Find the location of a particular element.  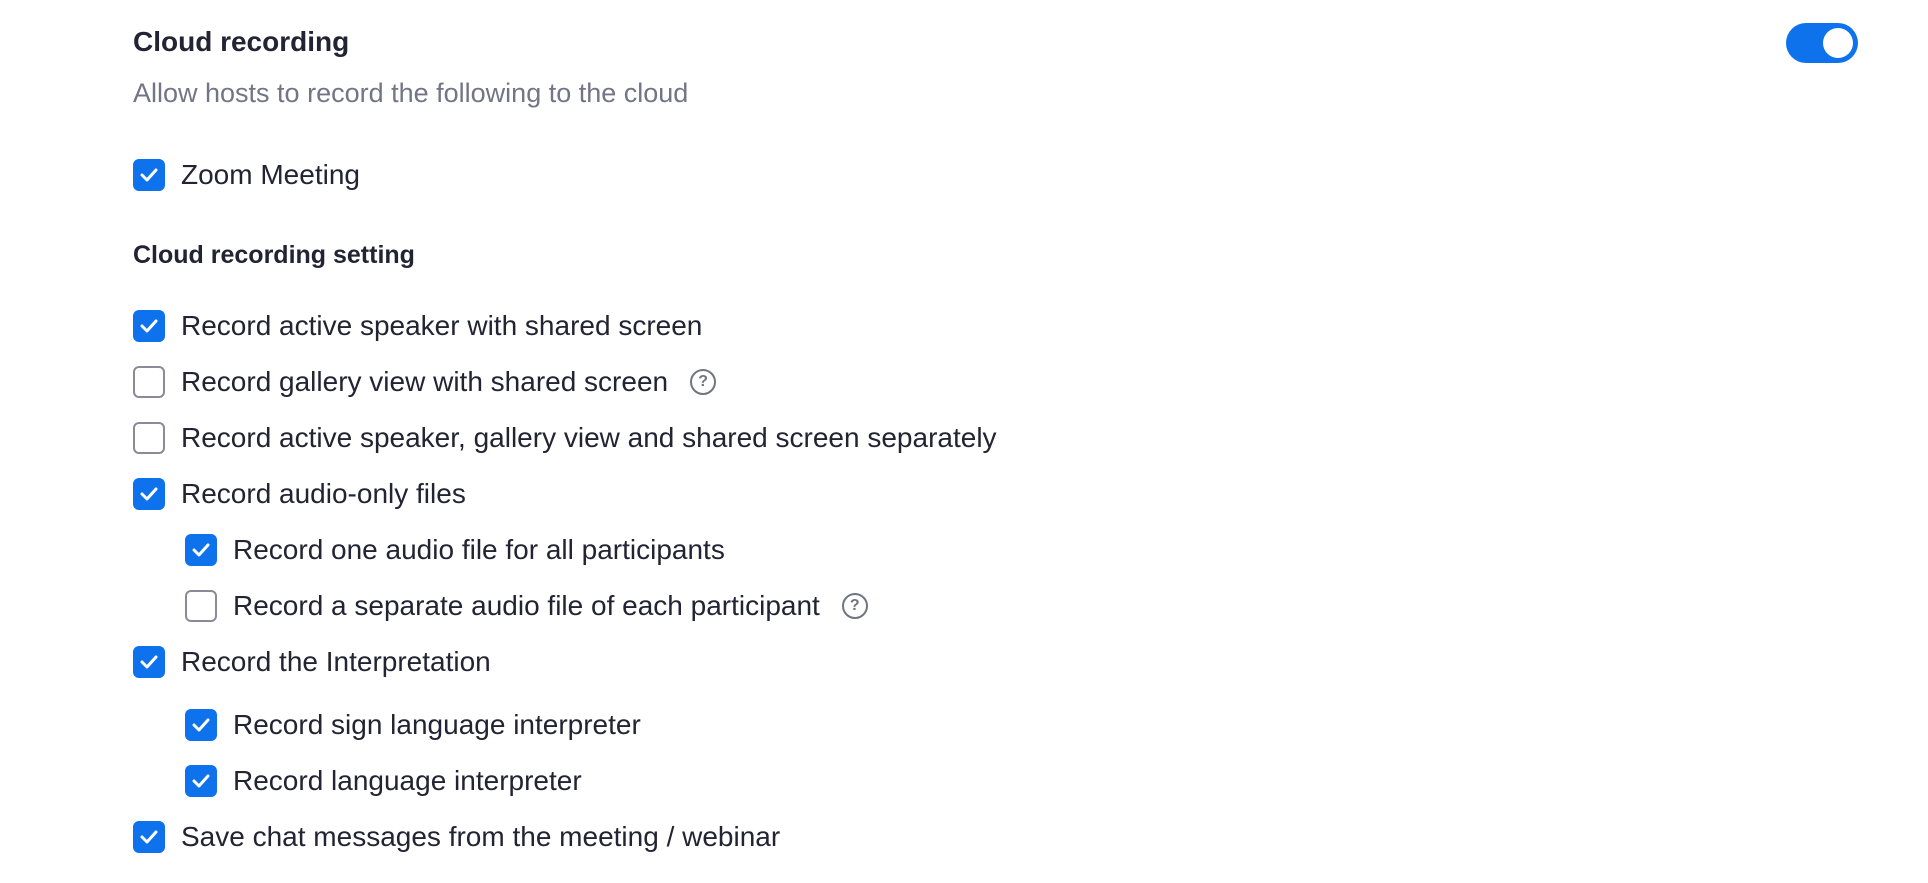

option-record-audio-only-files: Record audio-only files is located at coordinates (299, 494).